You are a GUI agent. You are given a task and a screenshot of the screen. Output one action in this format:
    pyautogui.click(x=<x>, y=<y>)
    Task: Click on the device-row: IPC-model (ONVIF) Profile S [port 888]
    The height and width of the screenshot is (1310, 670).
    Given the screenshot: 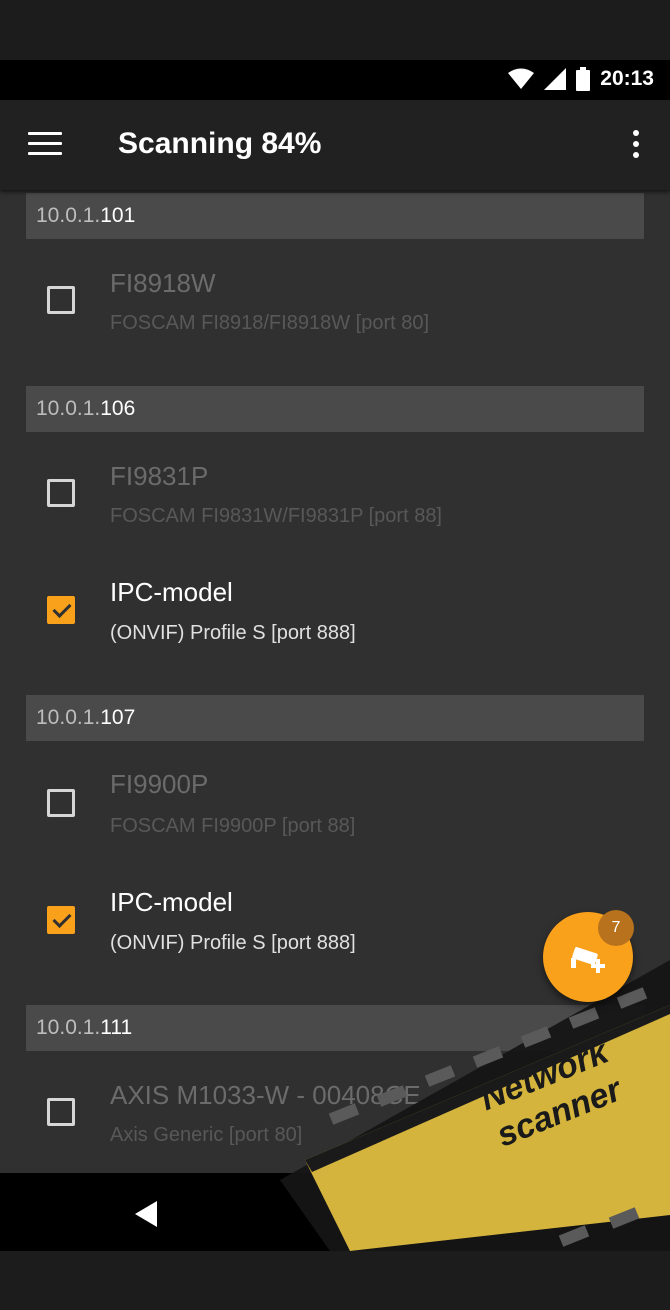 What is the action you would take?
    pyautogui.click(x=335, y=611)
    